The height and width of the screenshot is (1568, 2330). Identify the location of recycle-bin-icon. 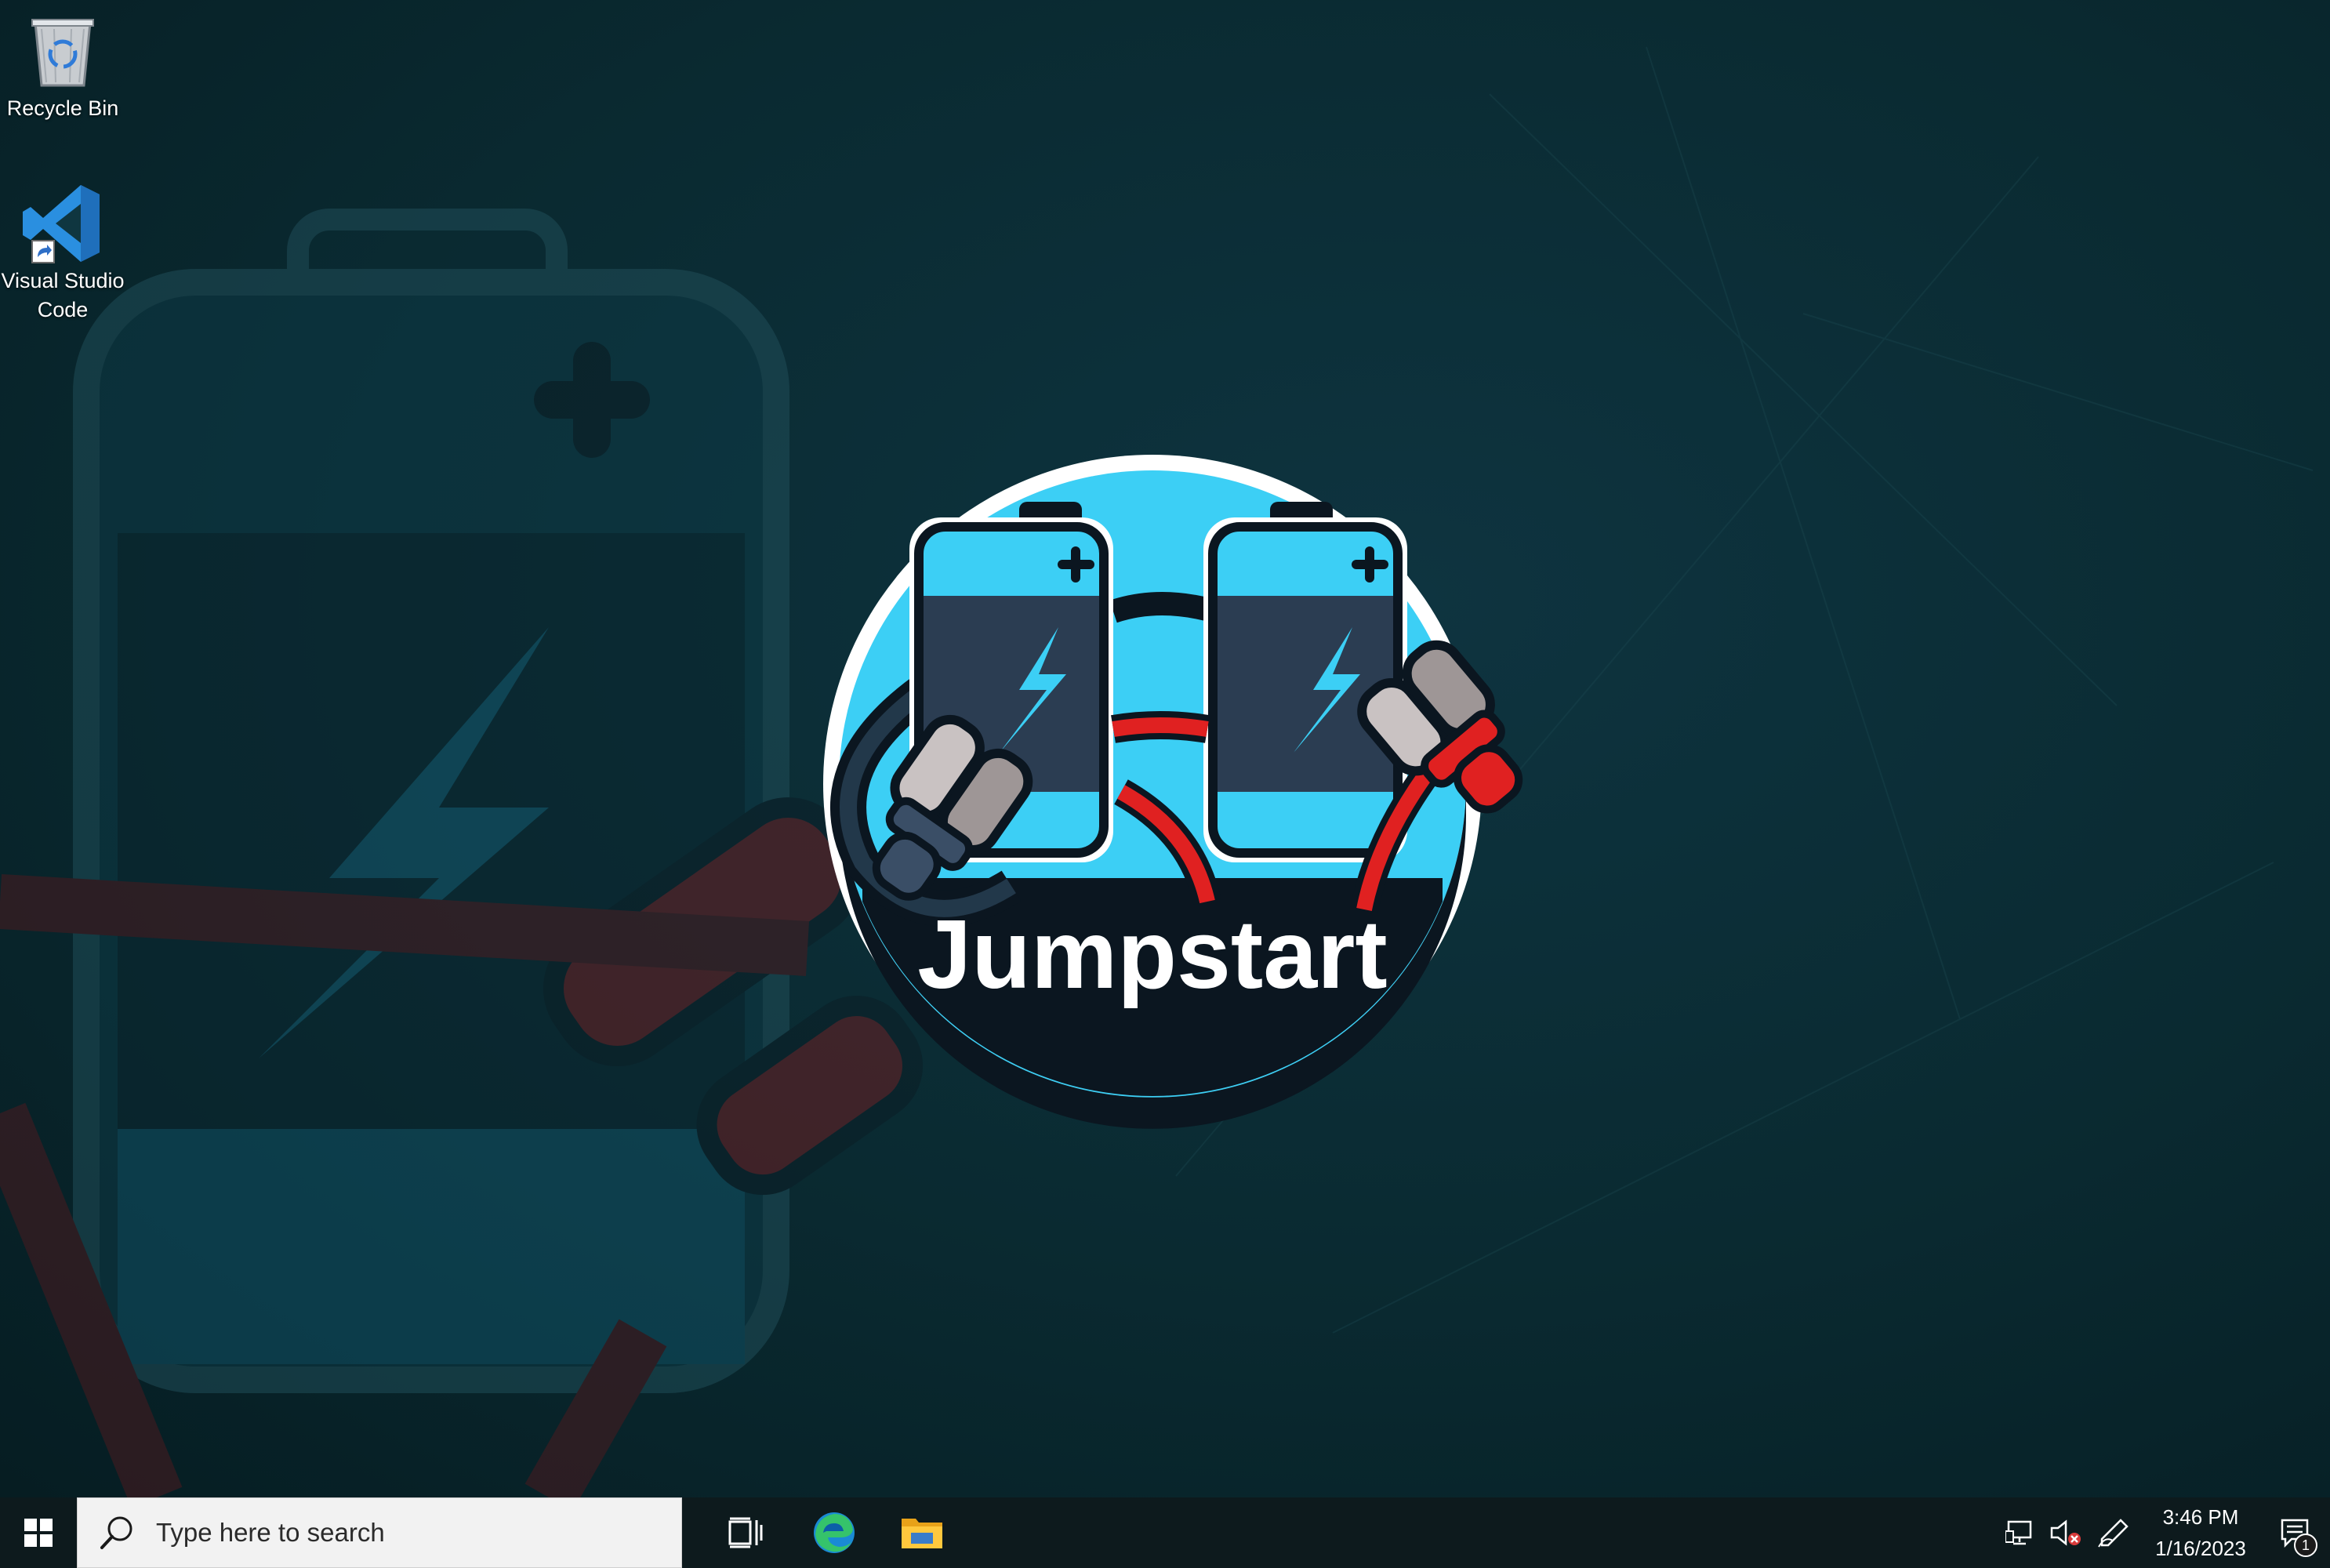
(63, 51).